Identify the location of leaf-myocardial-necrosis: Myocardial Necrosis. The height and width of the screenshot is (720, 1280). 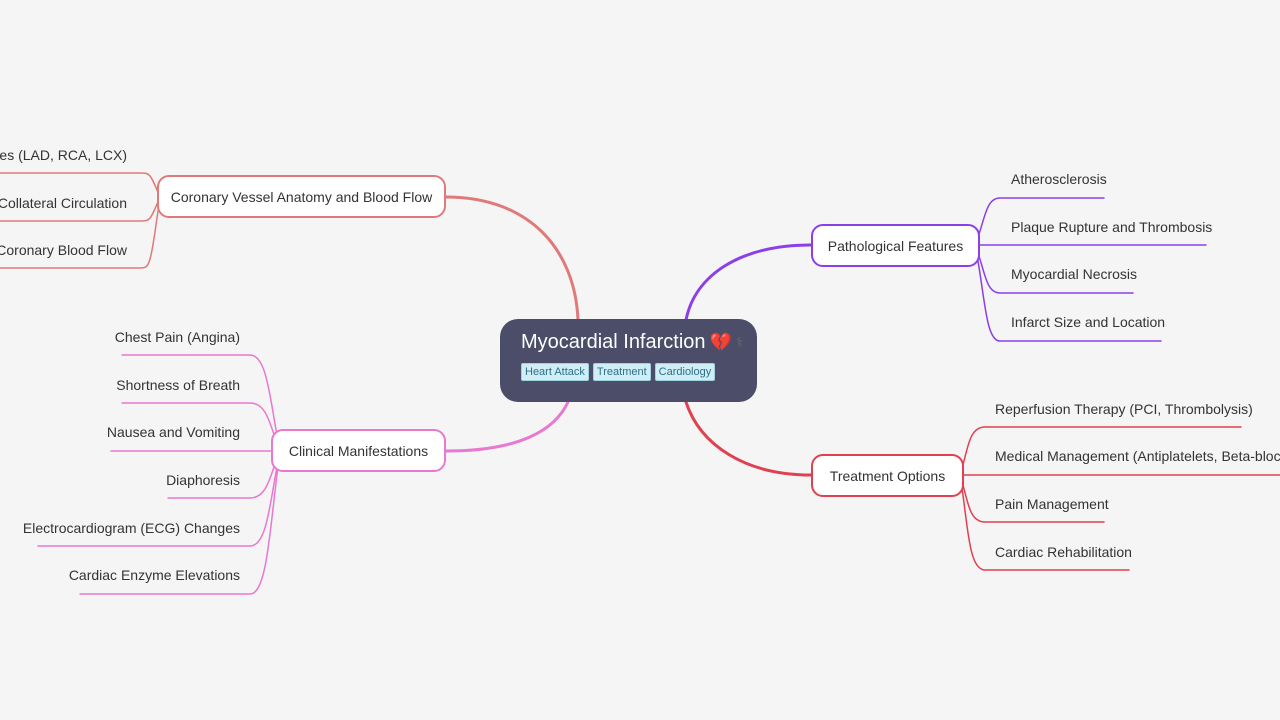
(1074, 274).